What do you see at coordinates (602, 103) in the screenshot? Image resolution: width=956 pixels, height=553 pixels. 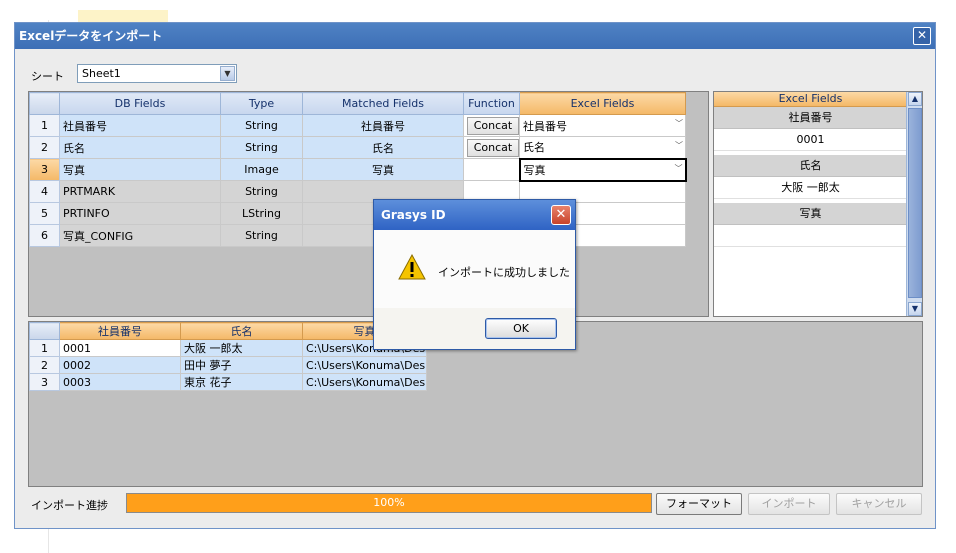 I see `column-header-excel-fields: Excel Fields` at bounding box center [602, 103].